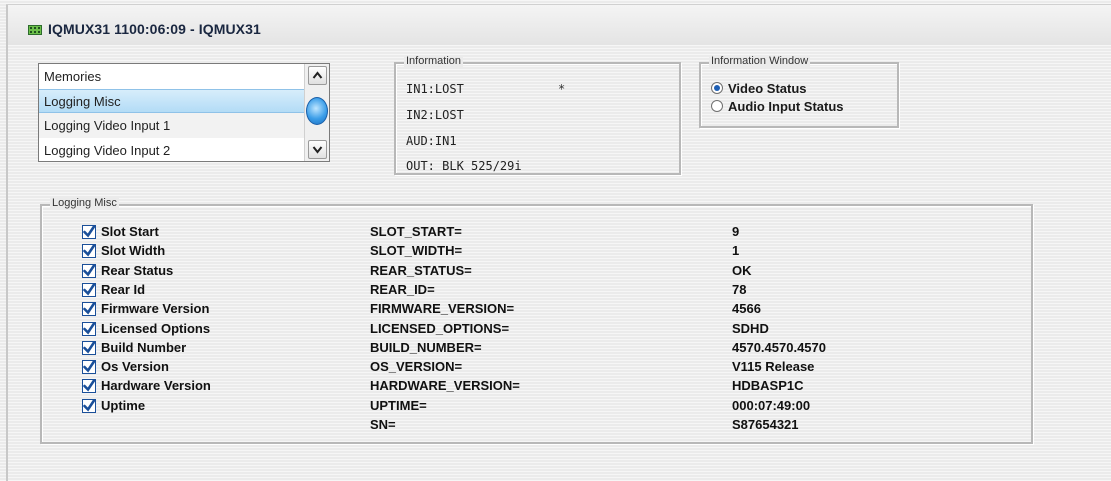  What do you see at coordinates (440, 328) in the screenshot?
I see `logging-row-key: LICENSED_OPTIONS=` at bounding box center [440, 328].